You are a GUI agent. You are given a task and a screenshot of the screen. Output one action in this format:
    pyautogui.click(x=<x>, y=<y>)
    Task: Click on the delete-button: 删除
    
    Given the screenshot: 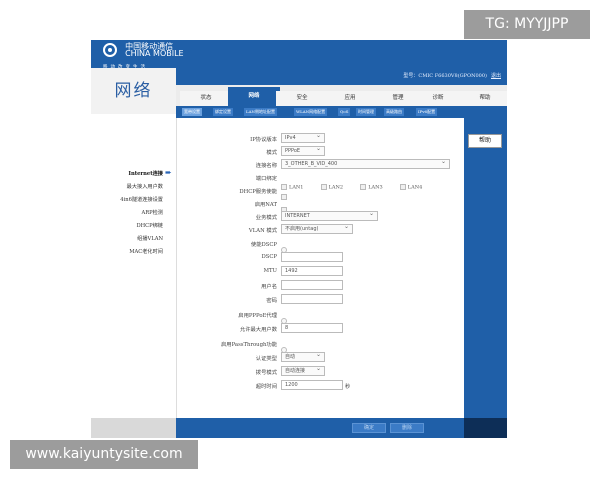 What is the action you would take?
    pyautogui.click(x=407, y=428)
    